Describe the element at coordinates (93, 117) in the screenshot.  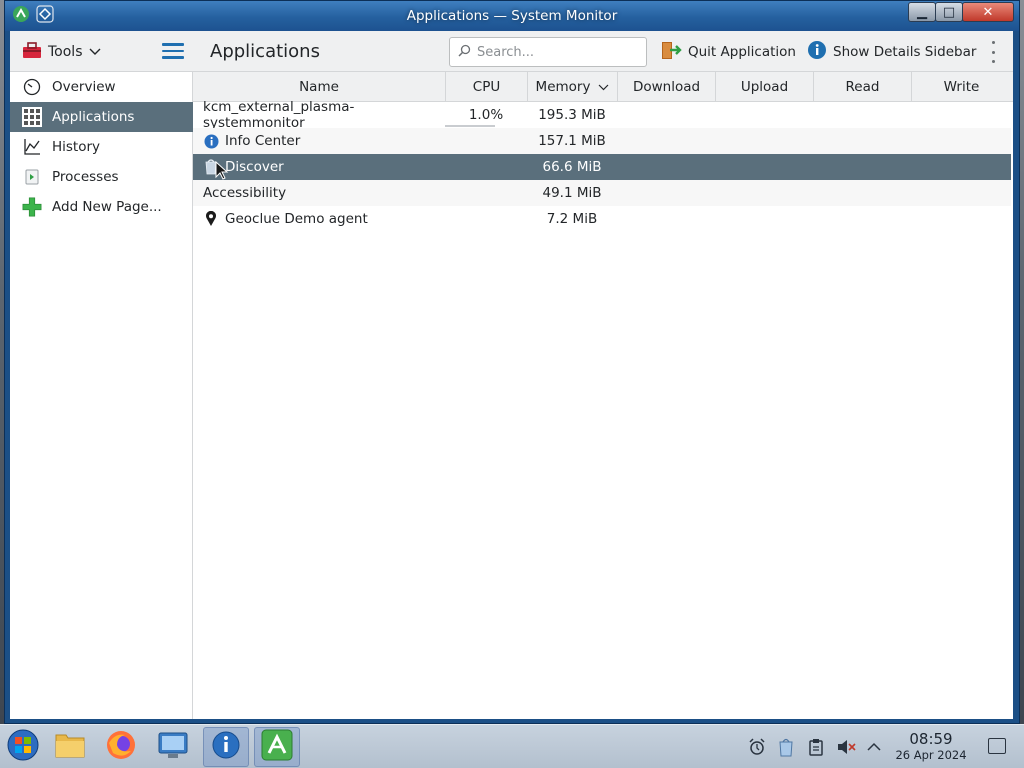
I see `sidebar-item-label: Applications` at that location.